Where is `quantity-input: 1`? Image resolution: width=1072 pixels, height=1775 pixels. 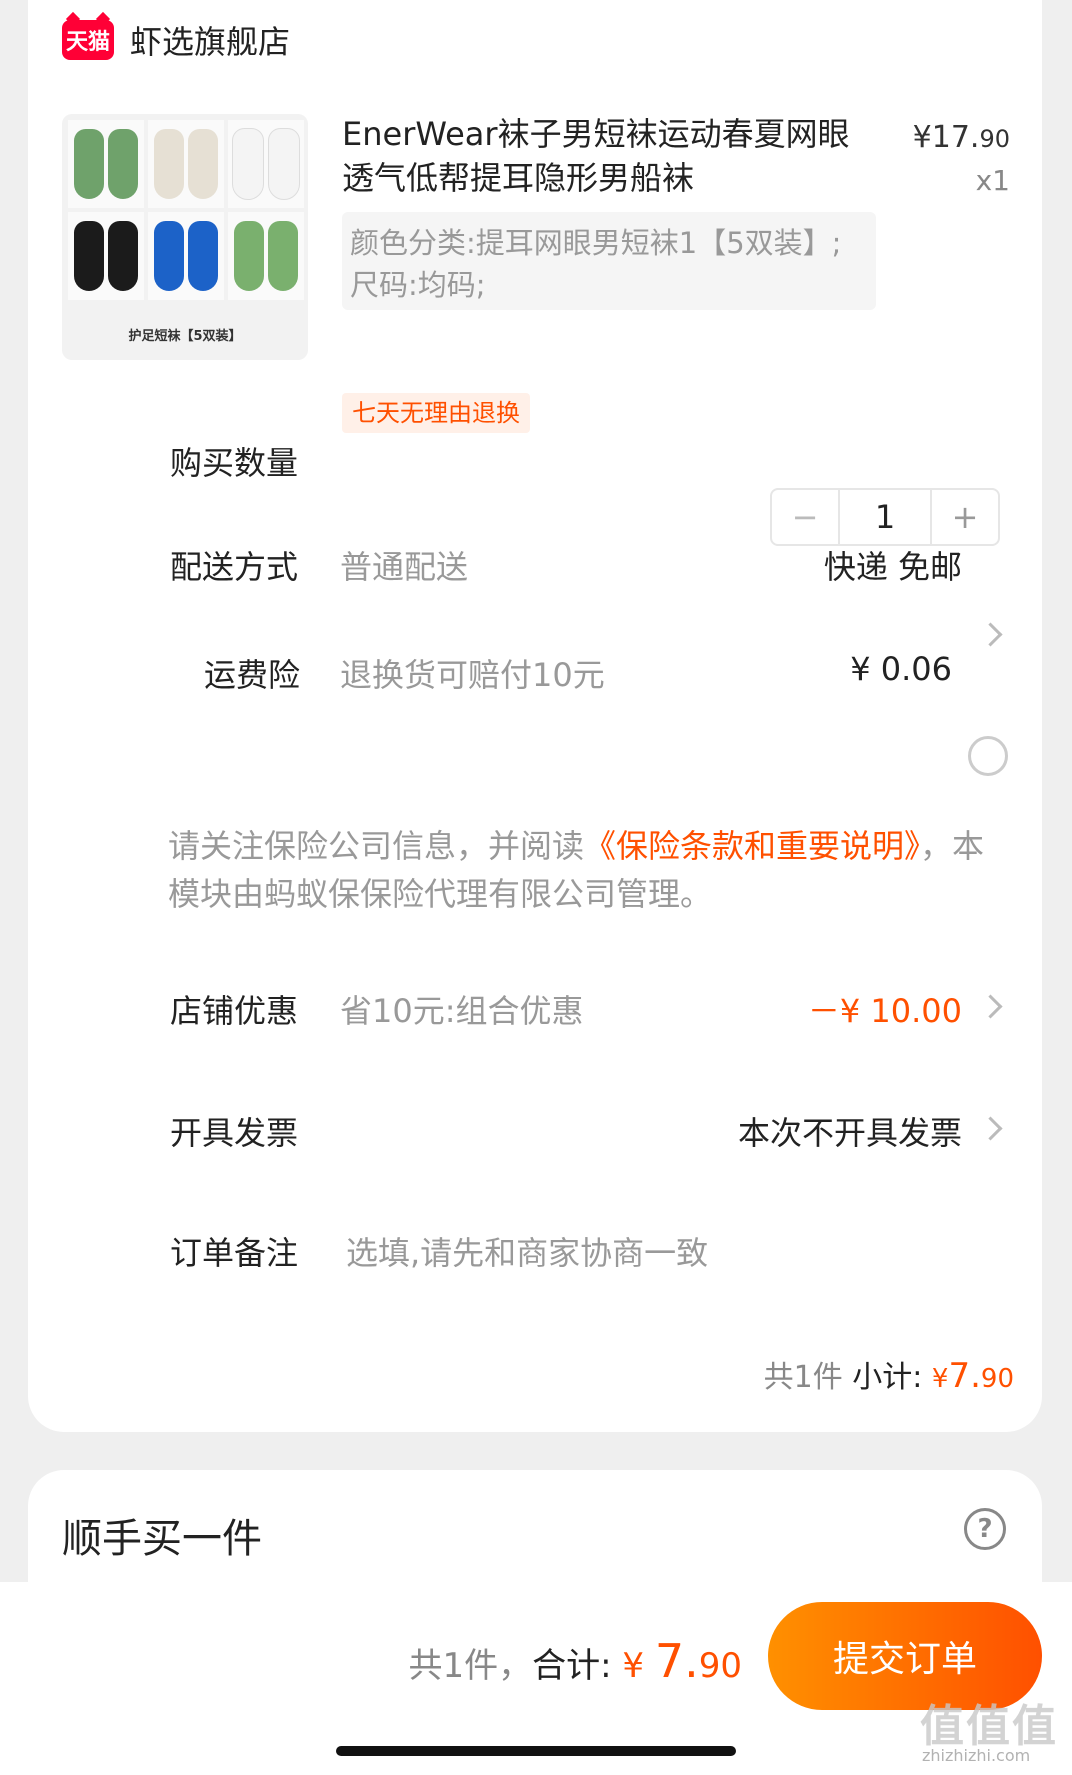
quantity-input: 1 is located at coordinates (885, 517).